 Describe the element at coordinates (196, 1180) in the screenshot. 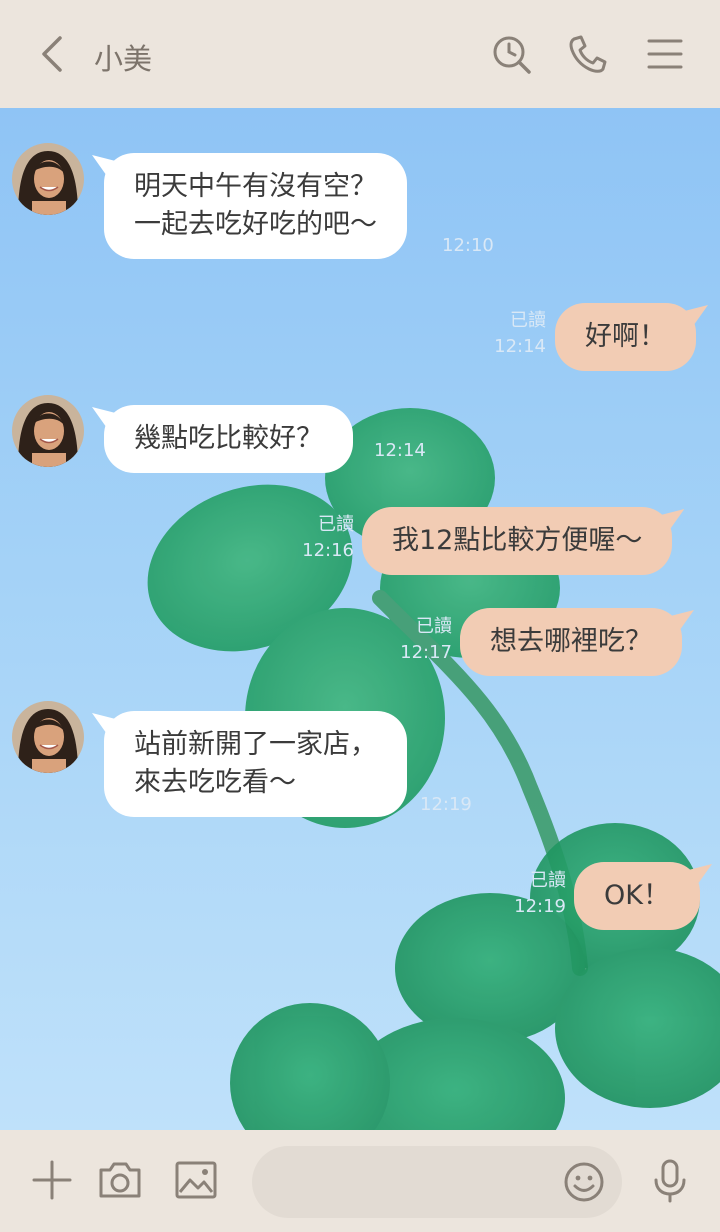

I see `image-icon` at that location.